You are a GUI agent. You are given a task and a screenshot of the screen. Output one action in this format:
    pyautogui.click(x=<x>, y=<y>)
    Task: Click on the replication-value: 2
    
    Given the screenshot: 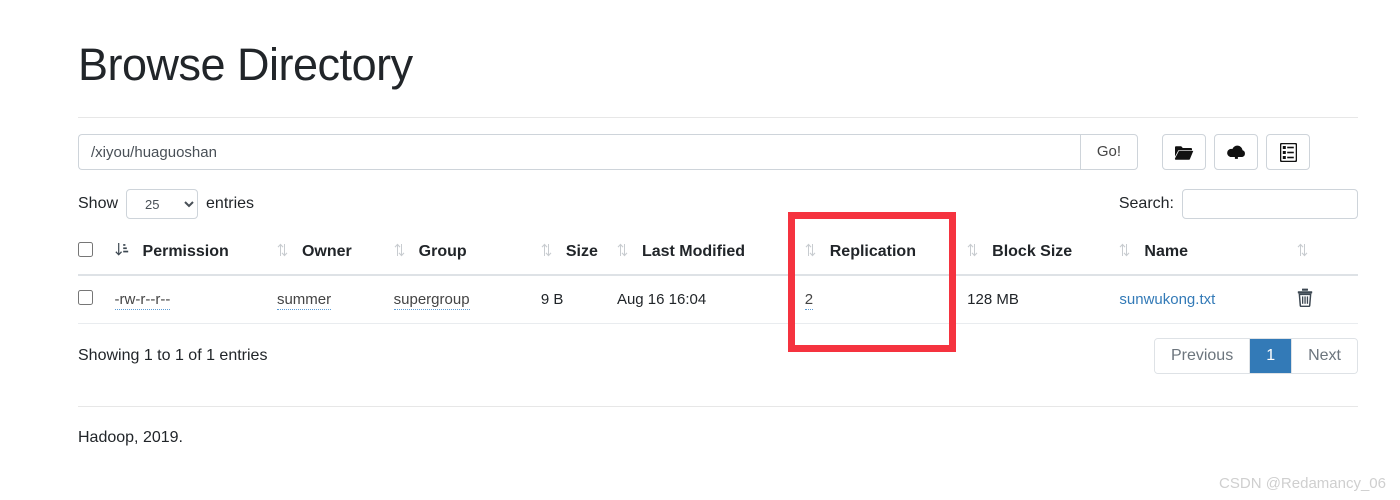 What is the action you would take?
    pyautogui.click(x=809, y=300)
    